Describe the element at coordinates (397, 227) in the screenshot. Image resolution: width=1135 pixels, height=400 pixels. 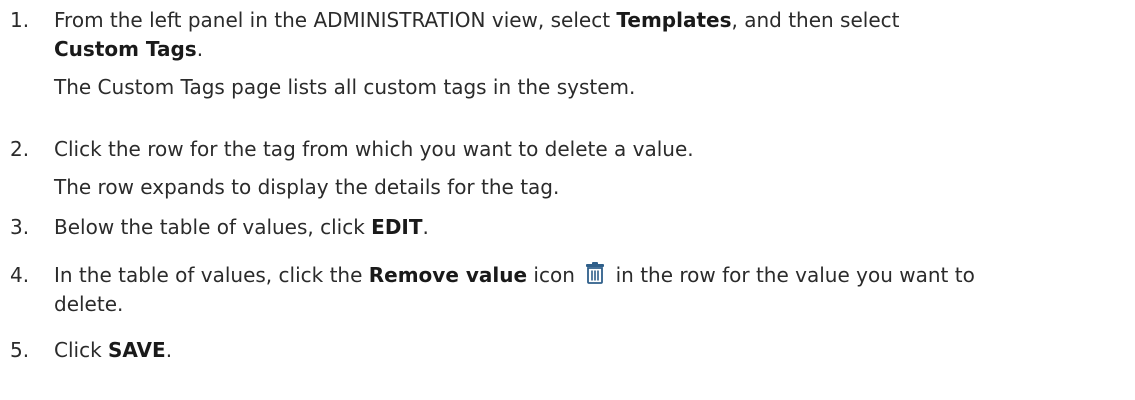
I see `edit-label: EDIT` at that location.